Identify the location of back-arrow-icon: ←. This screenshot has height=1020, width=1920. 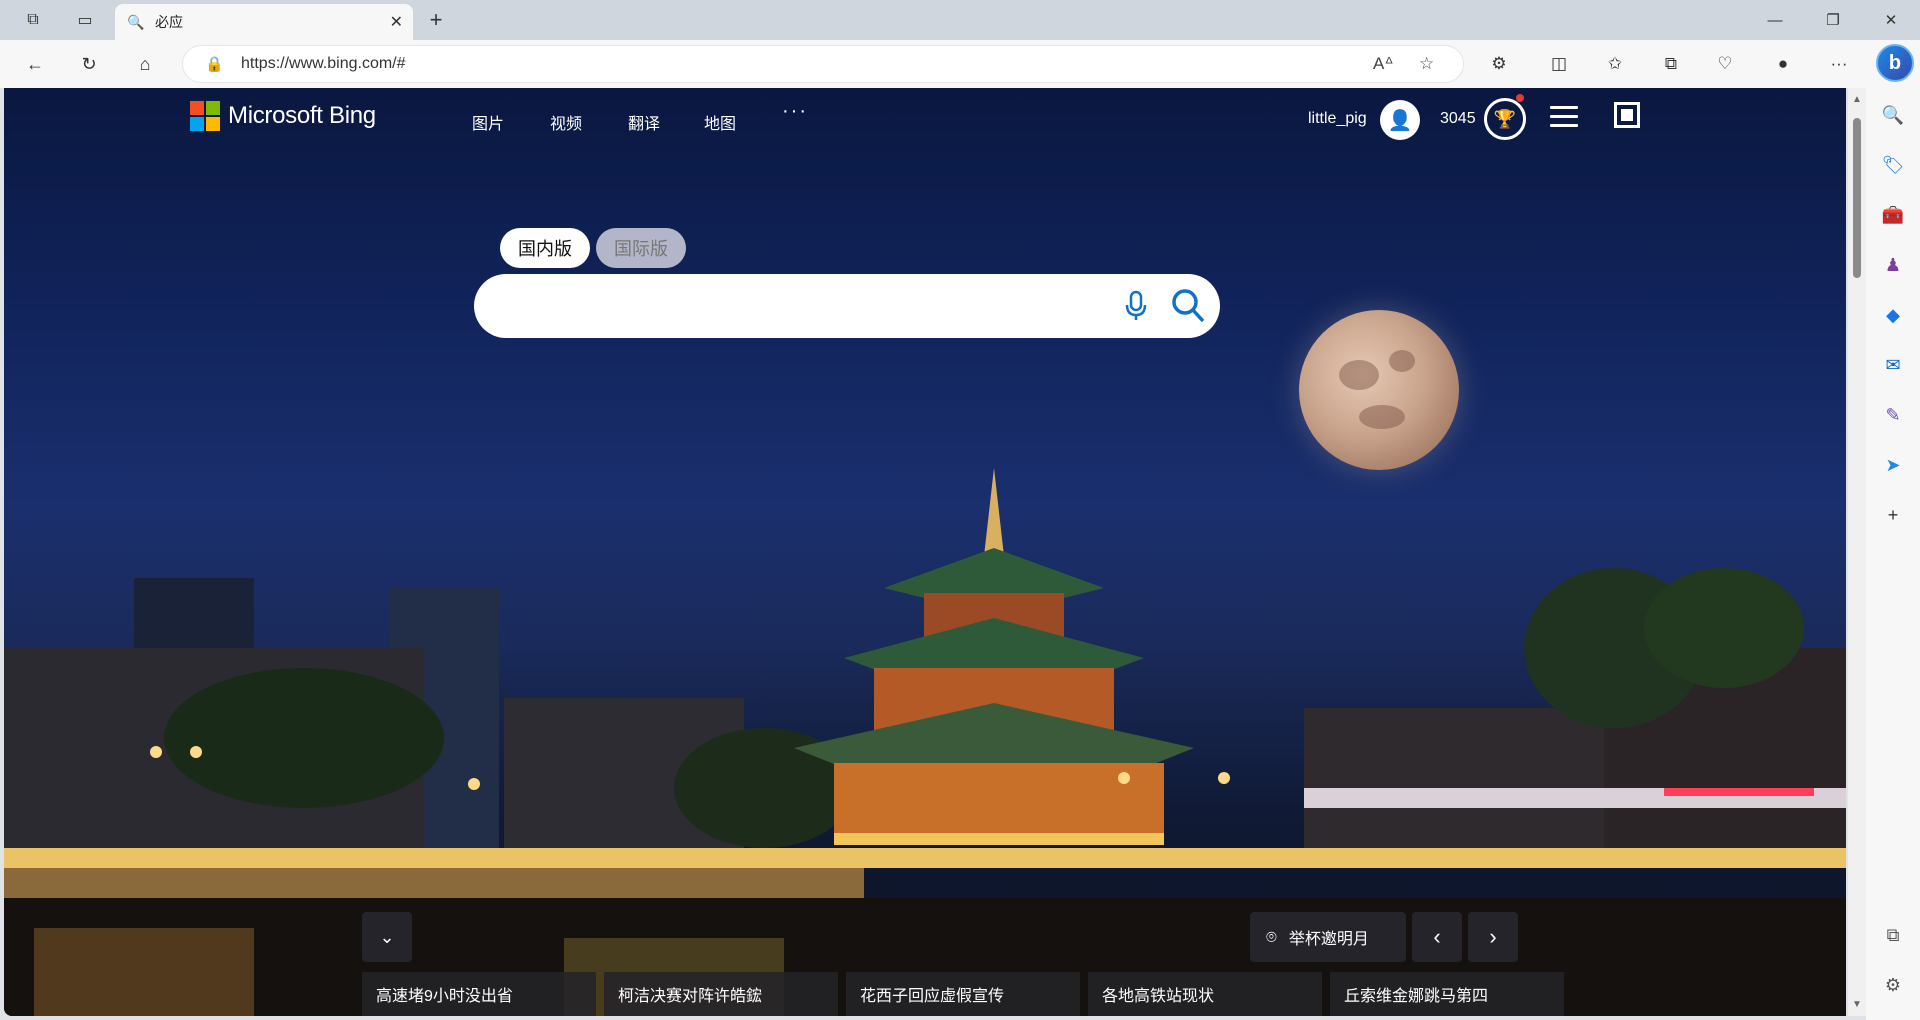
(35, 64).